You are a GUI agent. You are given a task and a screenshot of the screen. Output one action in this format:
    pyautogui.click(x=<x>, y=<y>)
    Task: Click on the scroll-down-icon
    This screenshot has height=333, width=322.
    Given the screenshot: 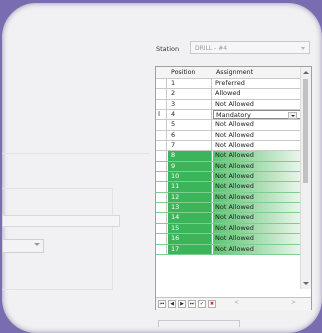 What is the action you would take?
    pyautogui.click(x=306, y=283)
    